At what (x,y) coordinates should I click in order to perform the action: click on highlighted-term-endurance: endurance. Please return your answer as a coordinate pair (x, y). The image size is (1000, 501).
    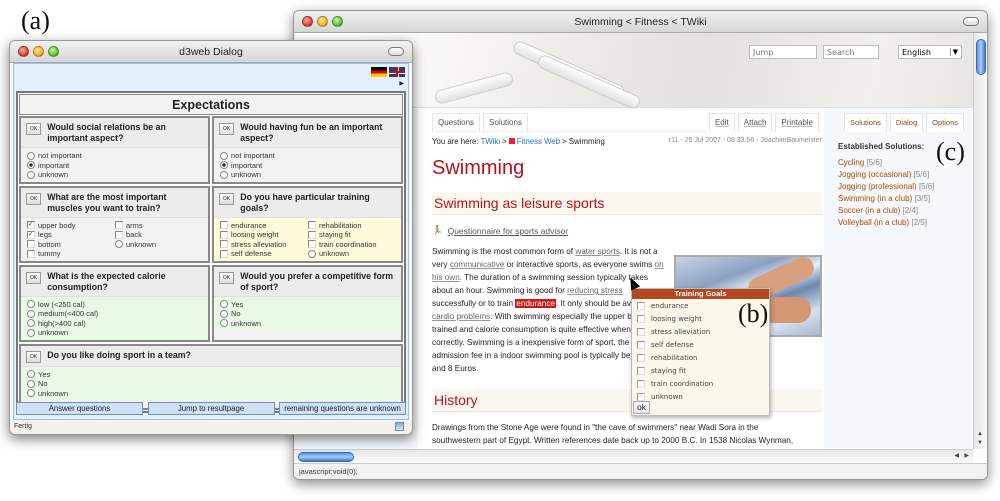
    Looking at the image, I should click on (535, 303).